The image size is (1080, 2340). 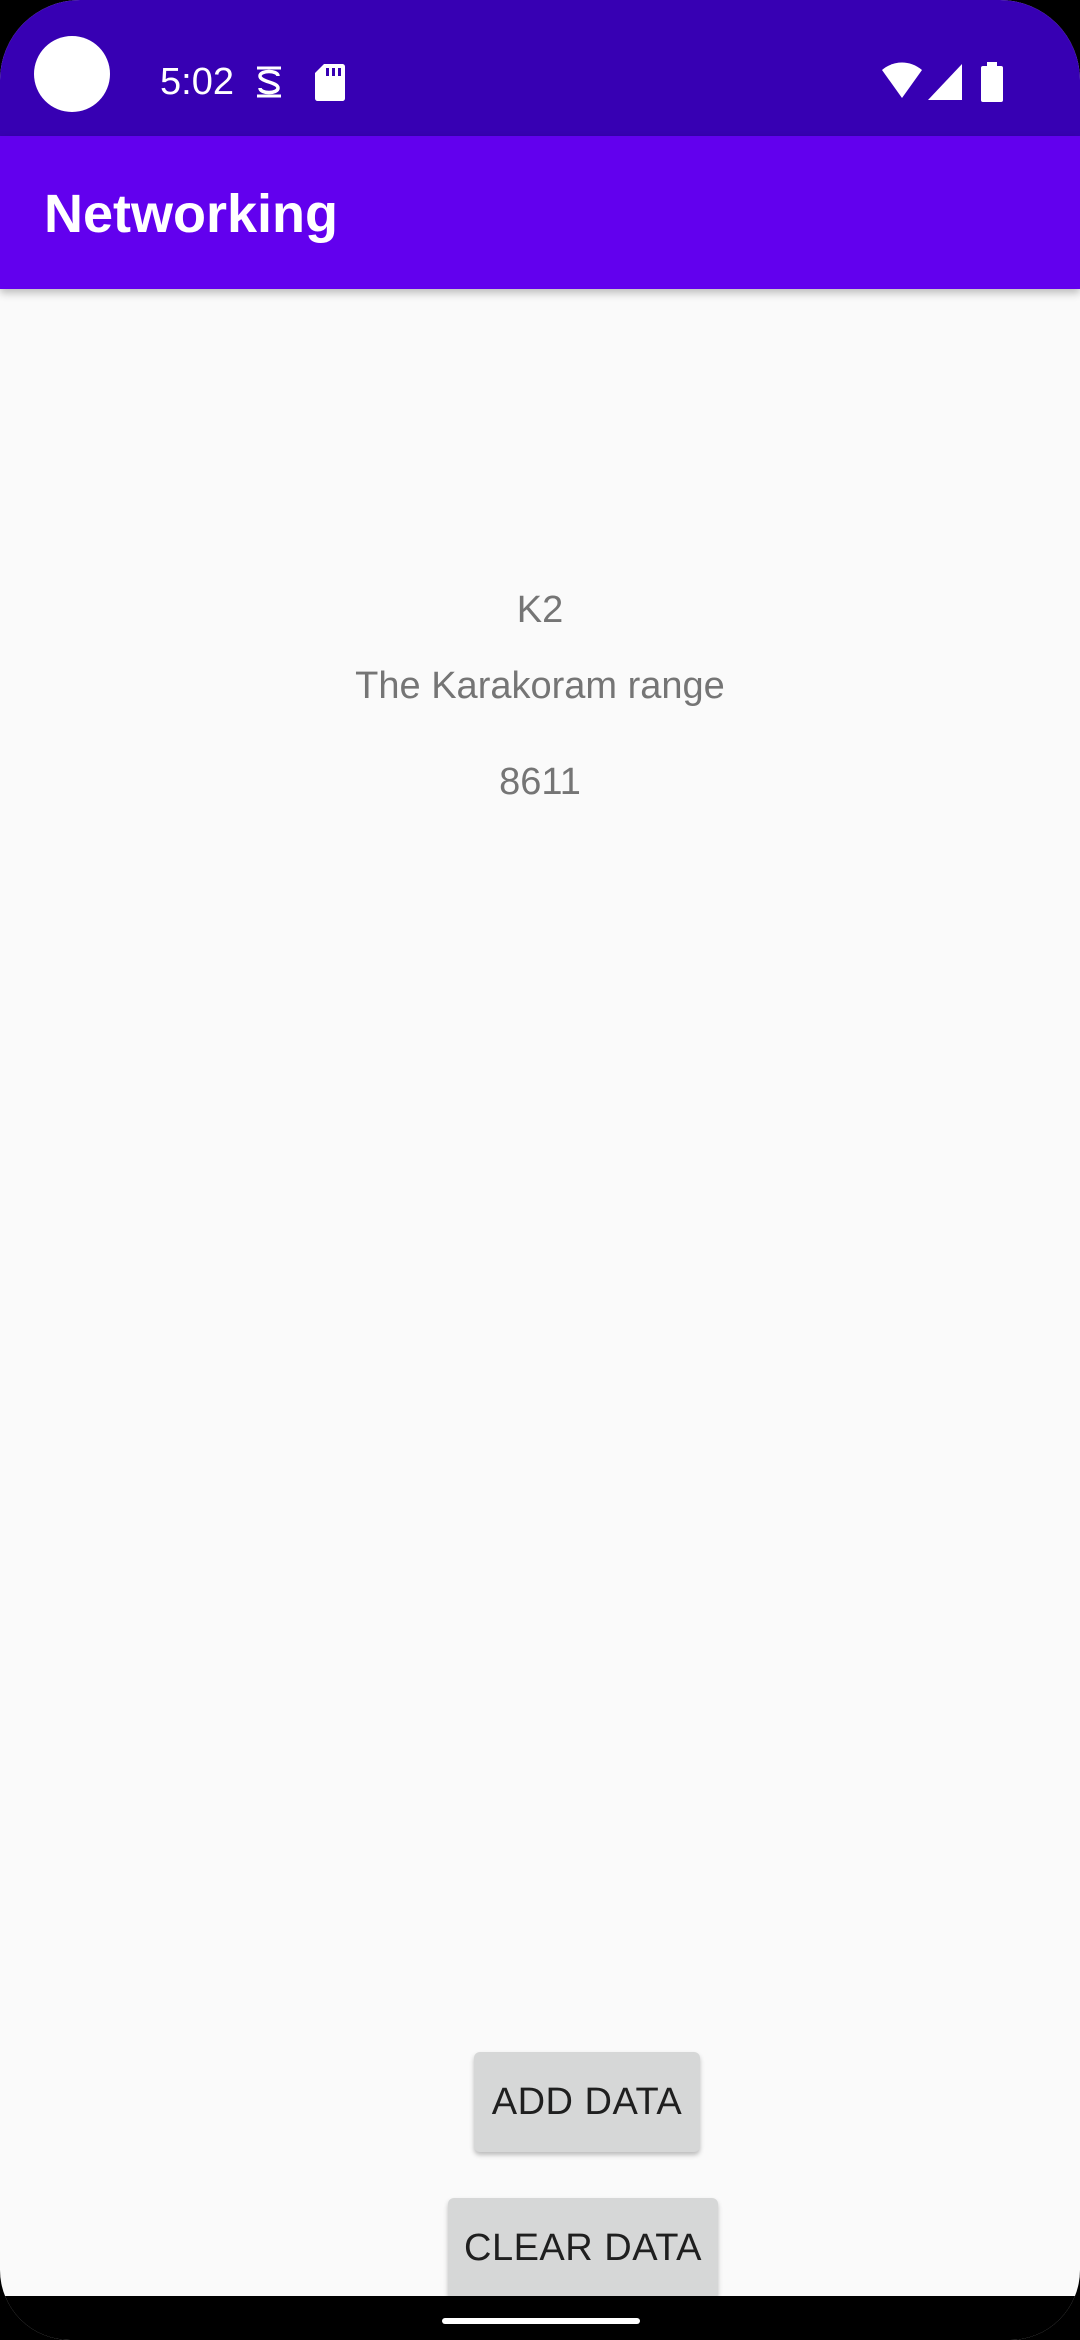 What do you see at coordinates (992, 82) in the screenshot?
I see `battery-icon` at bounding box center [992, 82].